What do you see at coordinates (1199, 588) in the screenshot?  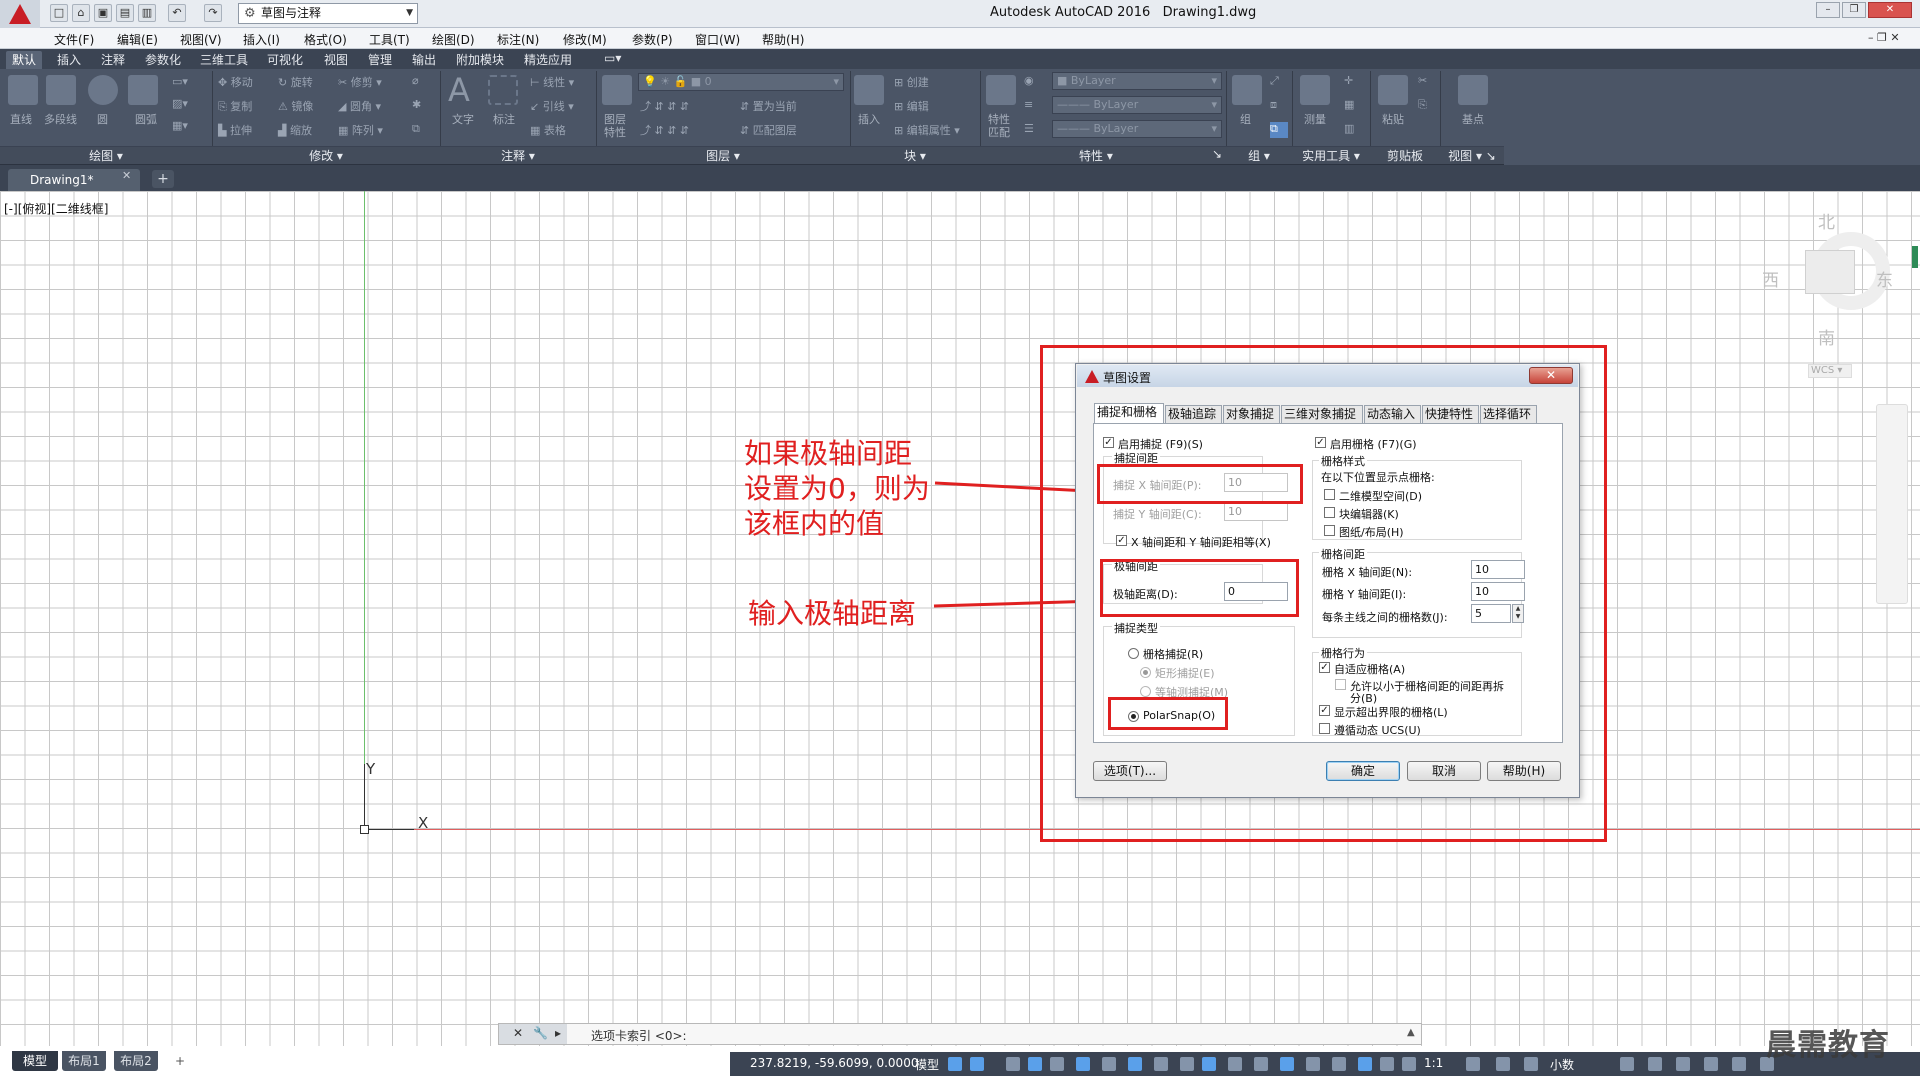 I see `highlight-polar-spacing` at bounding box center [1199, 588].